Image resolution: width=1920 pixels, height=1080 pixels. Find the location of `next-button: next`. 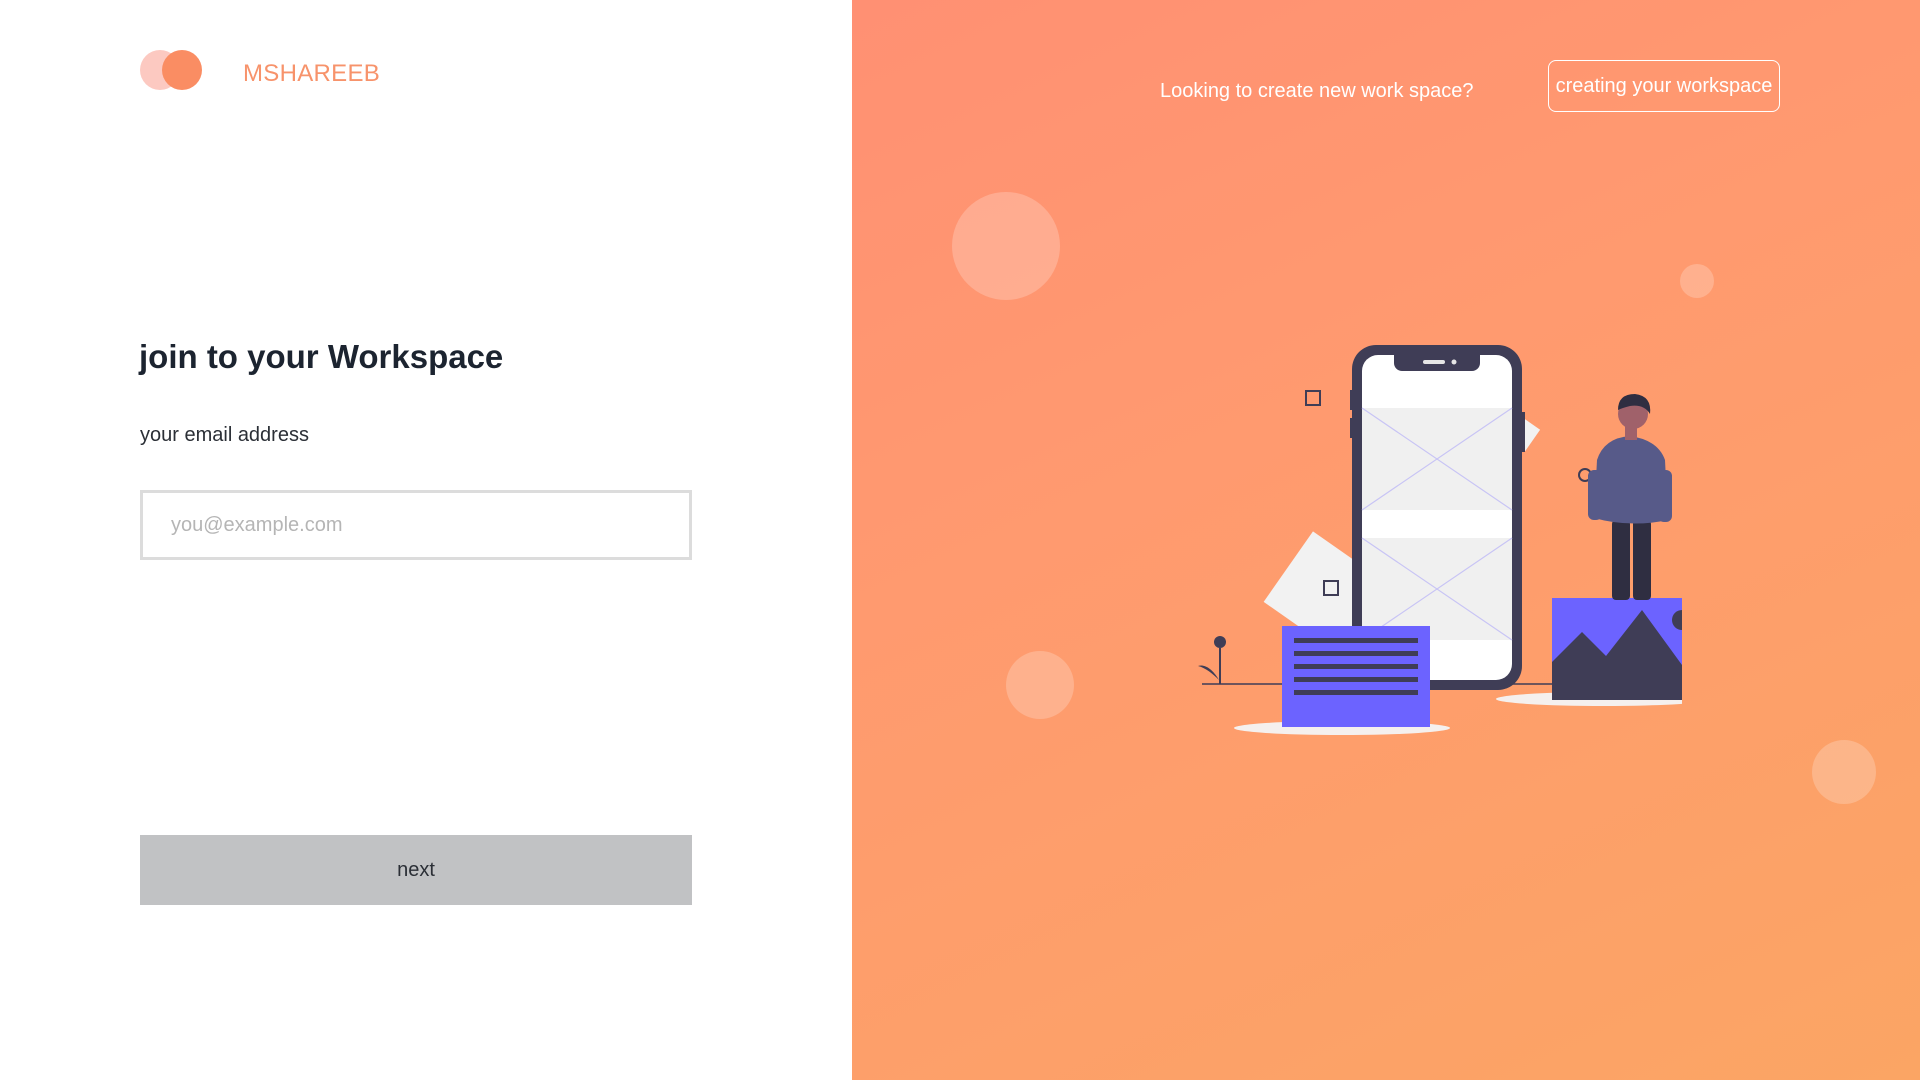

next-button: next is located at coordinates (416, 870).